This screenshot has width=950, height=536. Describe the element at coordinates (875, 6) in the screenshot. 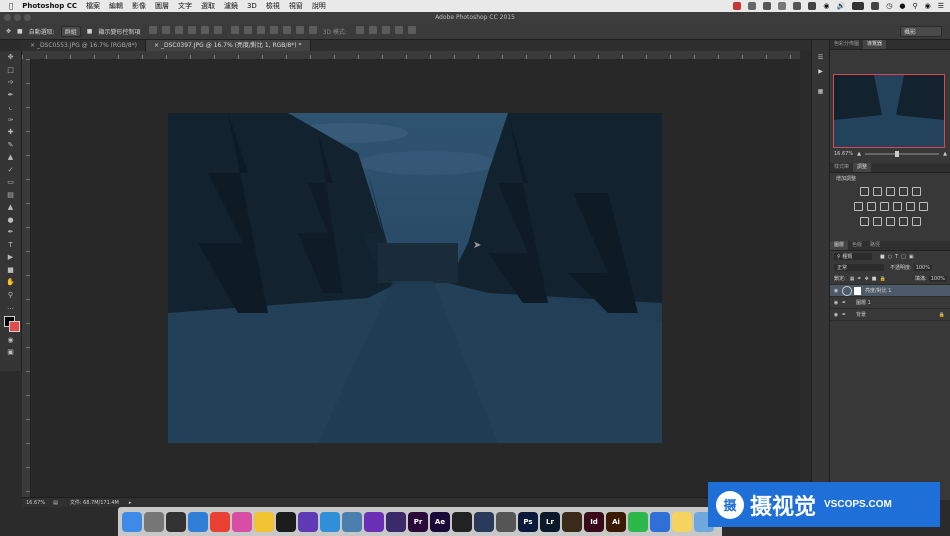

I see `keyboard-icon` at that location.